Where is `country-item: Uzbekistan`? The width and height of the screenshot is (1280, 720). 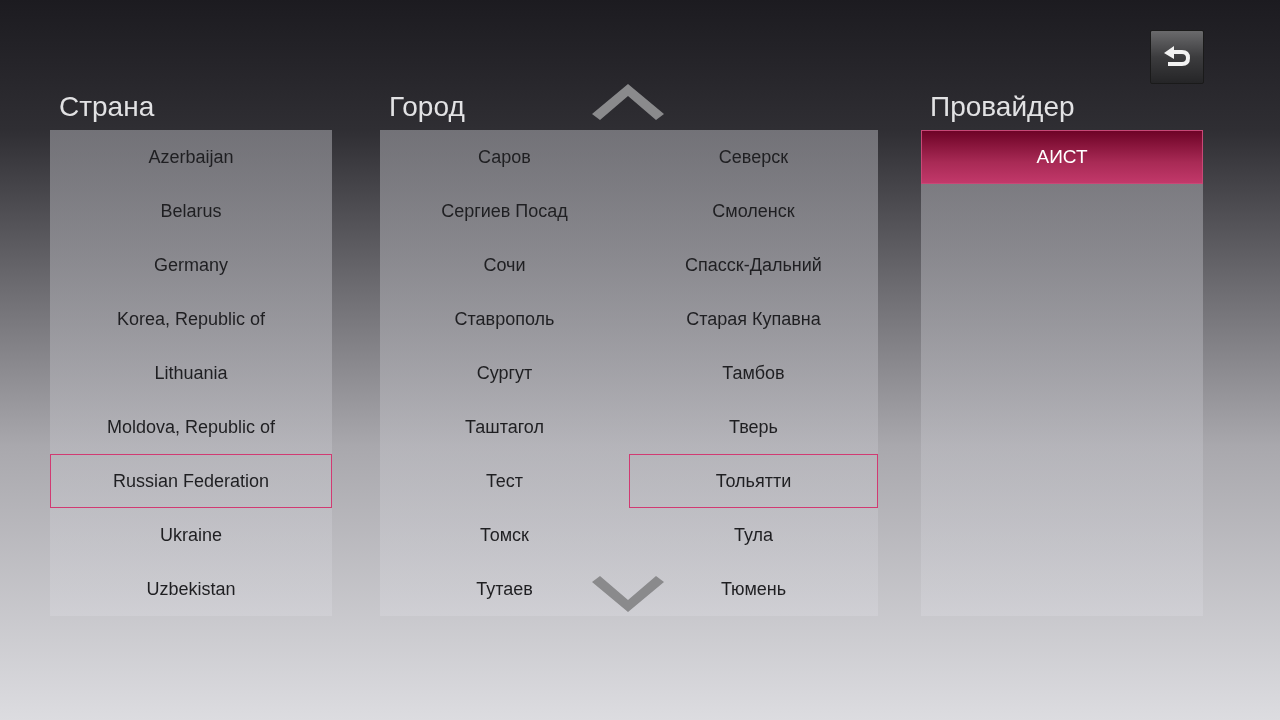 country-item: Uzbekistan is located at coordinates (191, 589).